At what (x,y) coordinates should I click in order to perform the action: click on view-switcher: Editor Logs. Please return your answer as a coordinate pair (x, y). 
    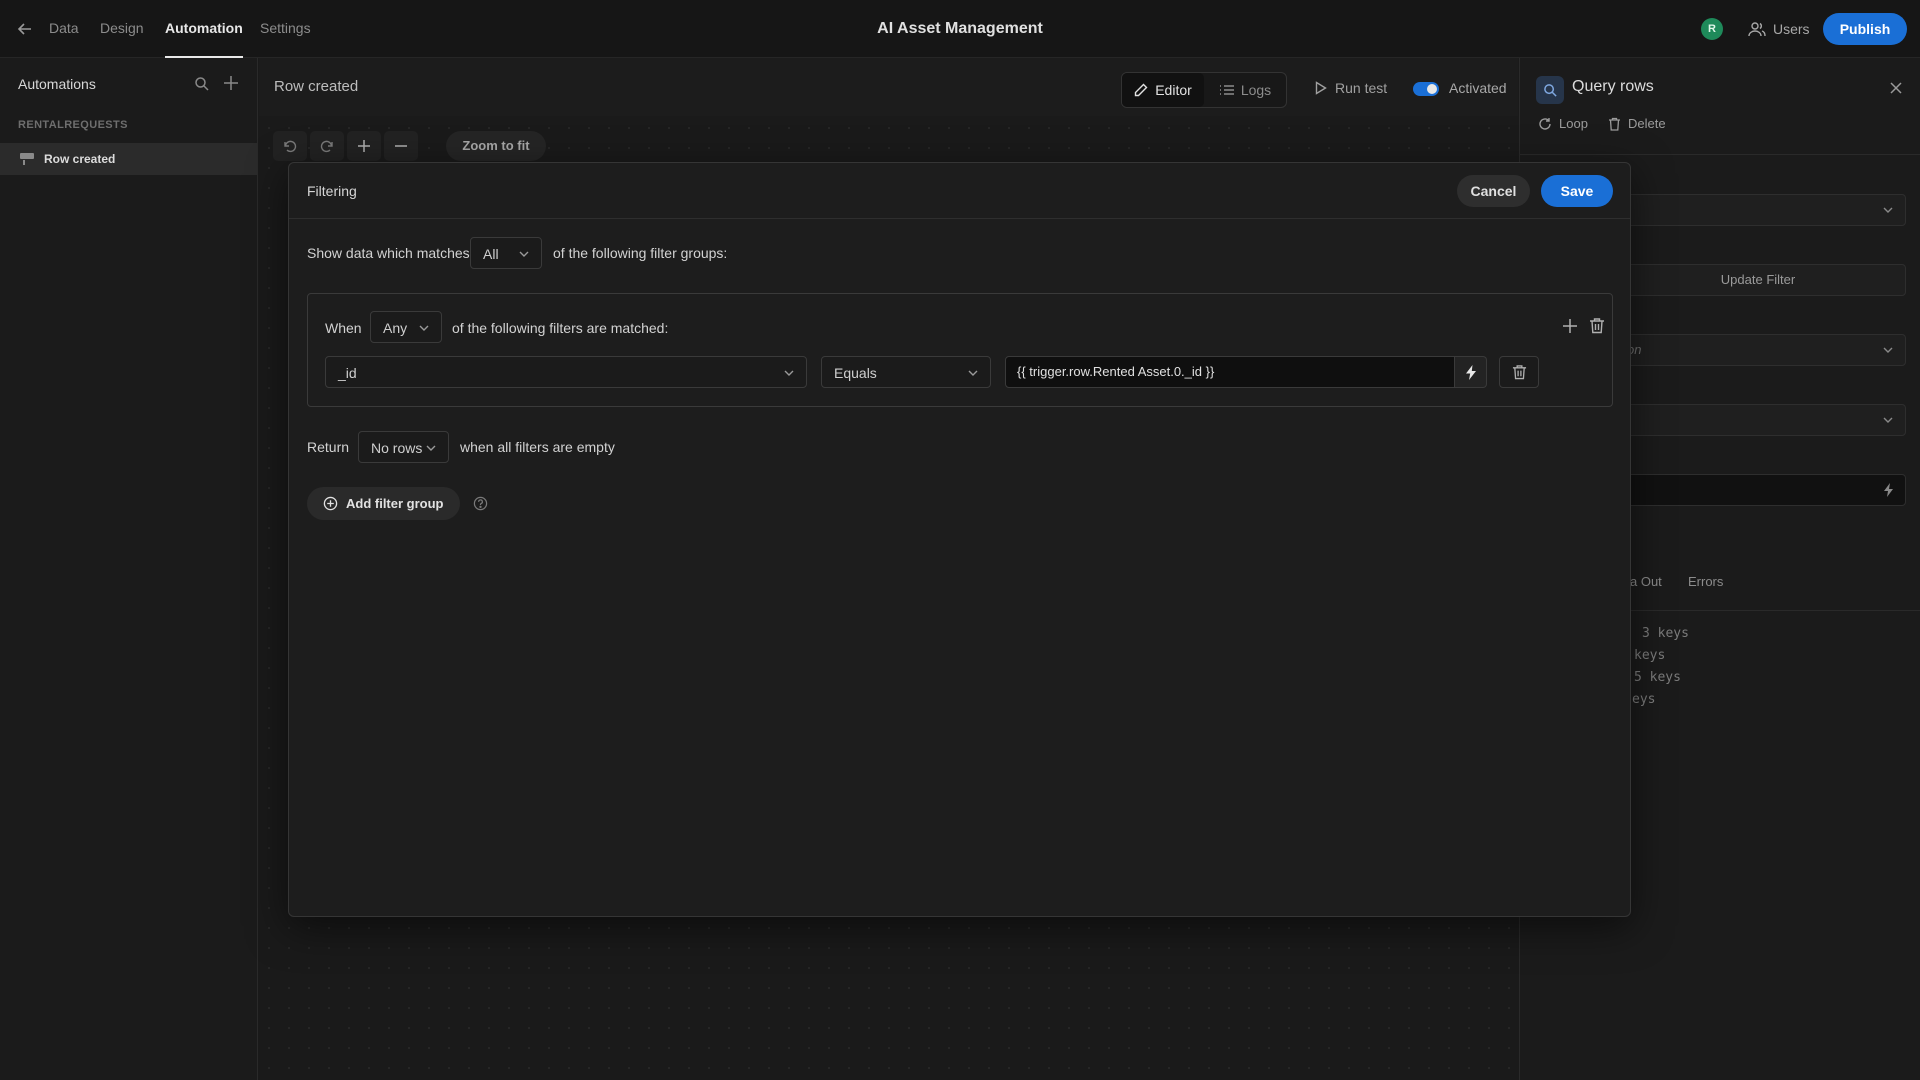
    Looking at the image, I should click on (1204, 90).